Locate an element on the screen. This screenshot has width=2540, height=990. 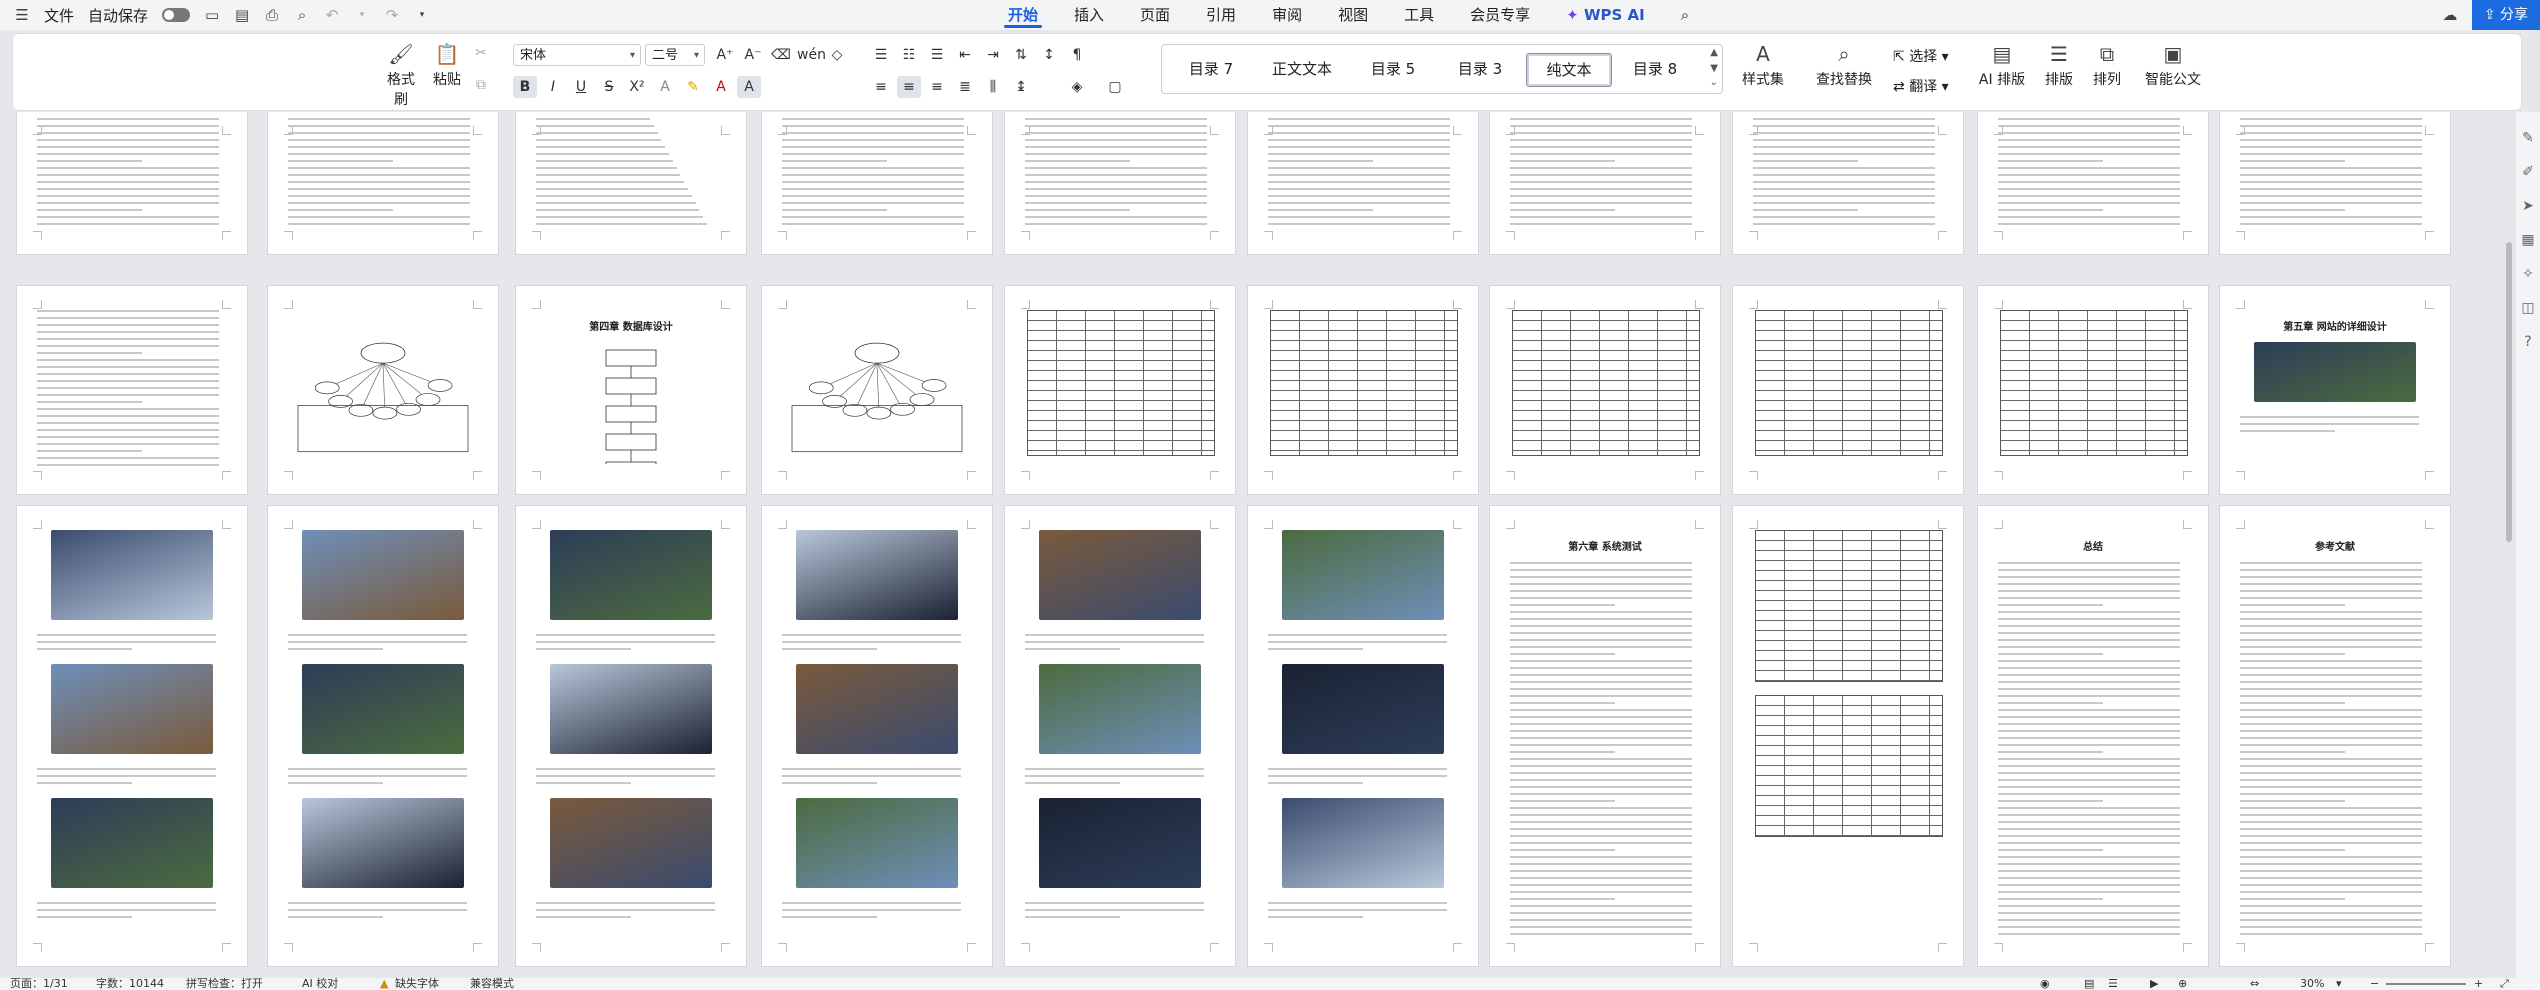
grow-font-icon: A⁺ is located at coordinates (725, 55).